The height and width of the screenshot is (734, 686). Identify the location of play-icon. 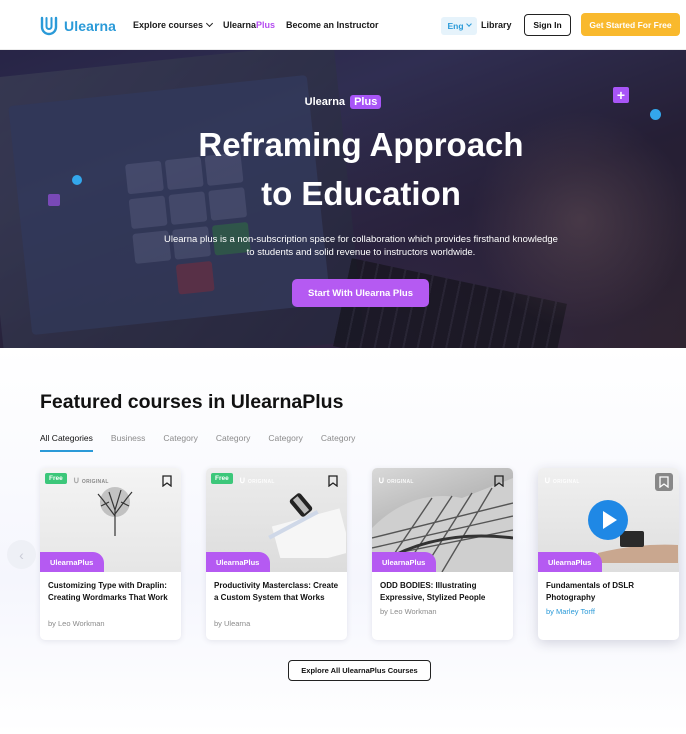
(610, 520).